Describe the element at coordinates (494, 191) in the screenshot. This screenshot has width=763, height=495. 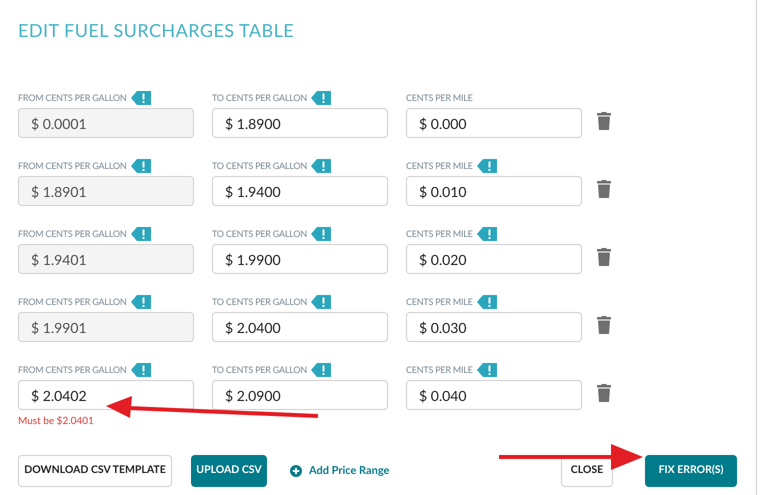
I see `input-field: $ 0.010` at that location.